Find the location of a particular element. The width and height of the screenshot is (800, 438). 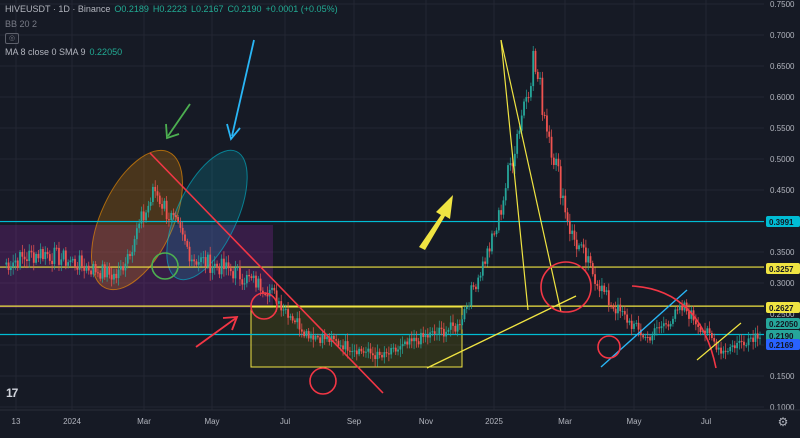

bb-indicator-label: BB 20 2 is located at coordinates (21, 24).